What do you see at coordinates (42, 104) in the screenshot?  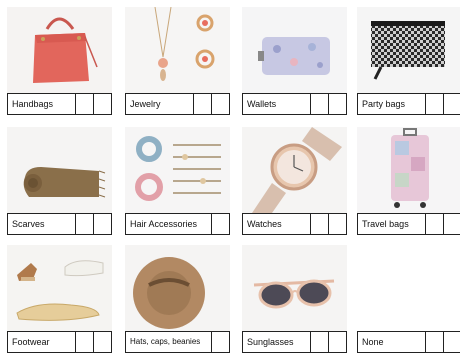 I see `category-label: Handbags` at bounding box center [42, 104].